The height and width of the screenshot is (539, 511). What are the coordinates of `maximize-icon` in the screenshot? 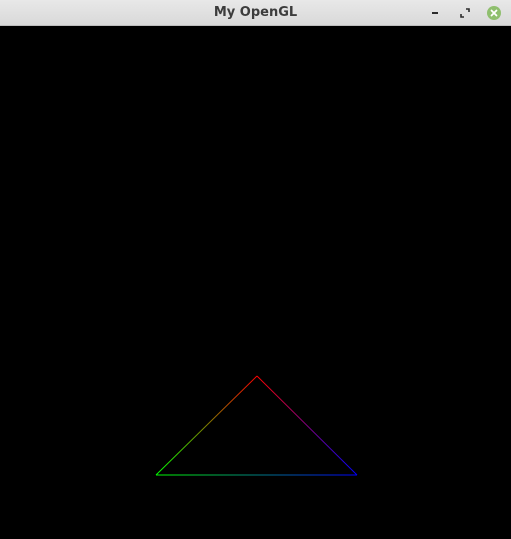 It's located at (465, 13).